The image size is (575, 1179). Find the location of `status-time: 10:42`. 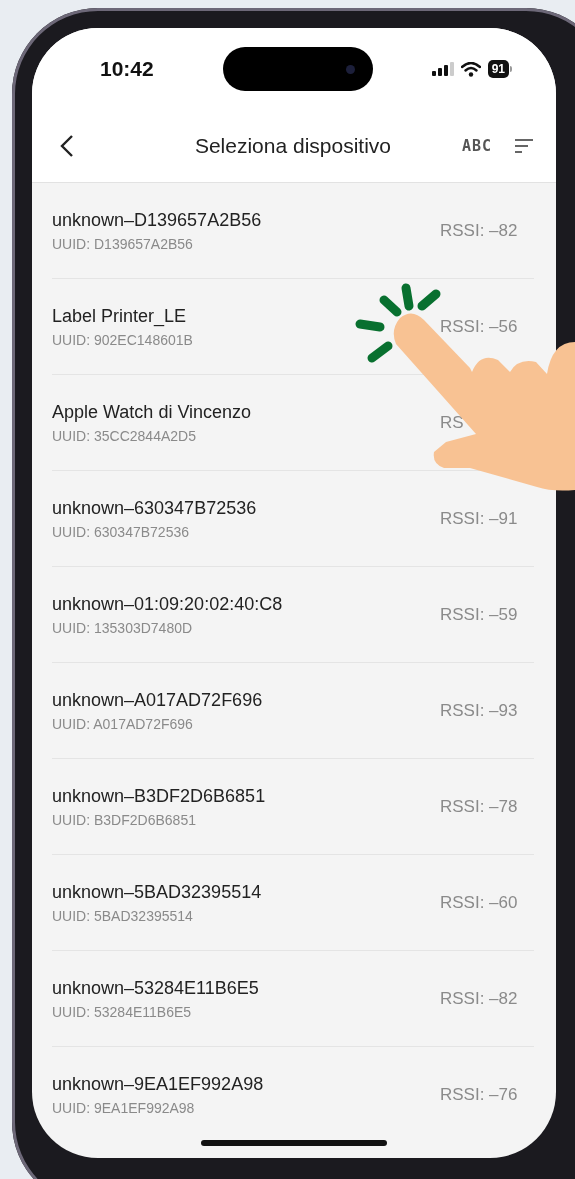

status-time: 10:42 is located at coordinates (127, 69).